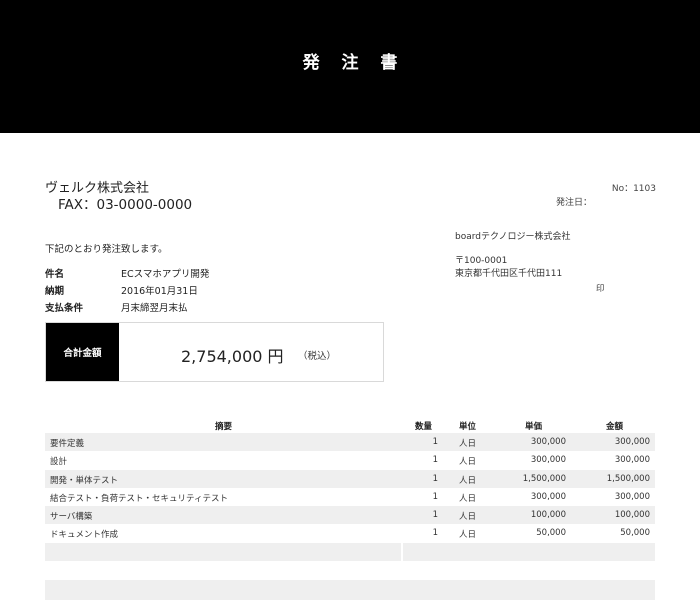 The width and height of the screenshot is (700, 600). I want to click on table-row: 設計 1 人日 300,000 300,000, so click(350, 460).